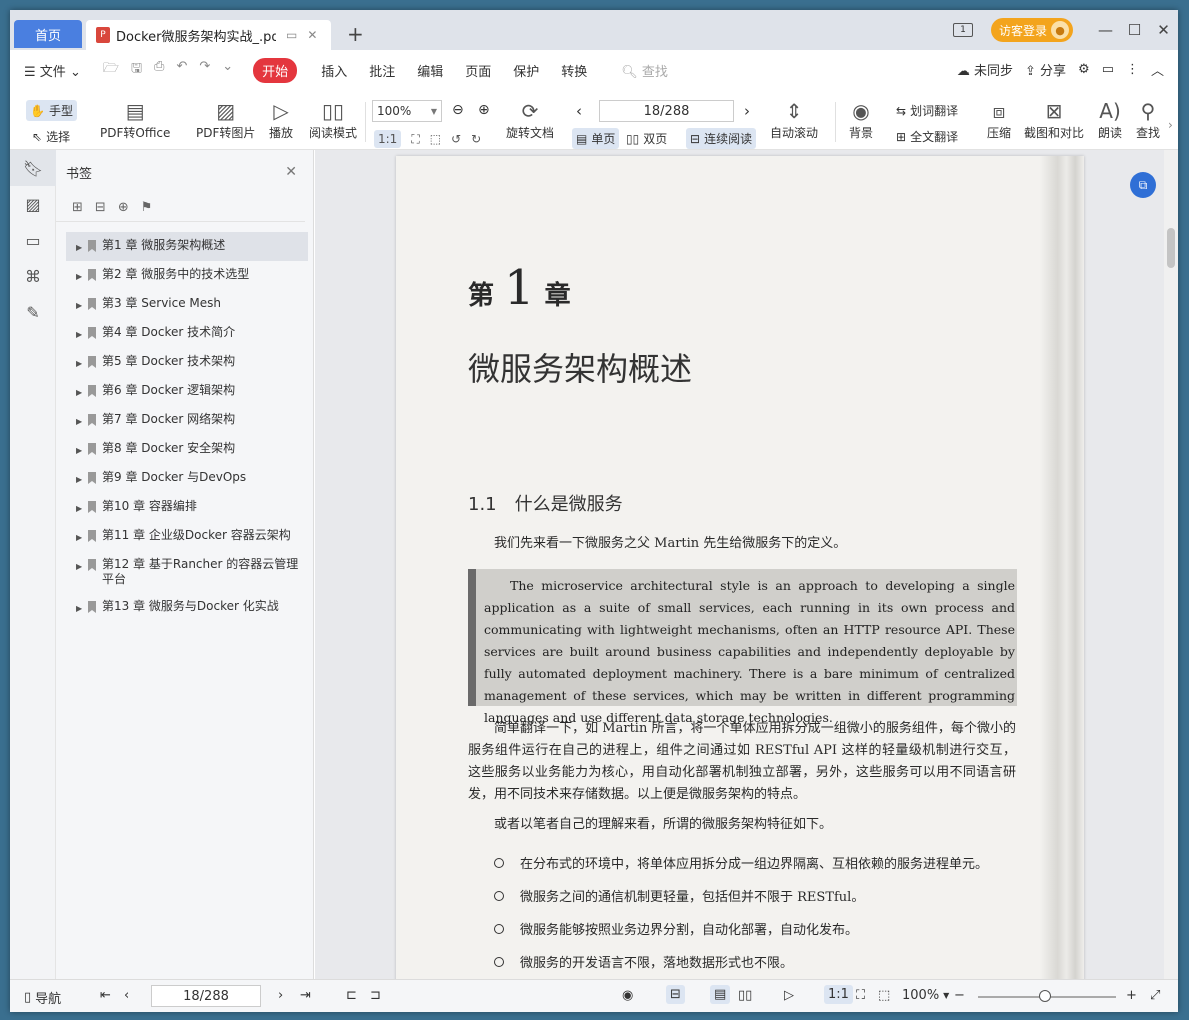 This screenshot has width=1189, height=1020. I want to click on bookmark-item: ▶ 第8 章 Docker 安全架构, so click(187, 449).